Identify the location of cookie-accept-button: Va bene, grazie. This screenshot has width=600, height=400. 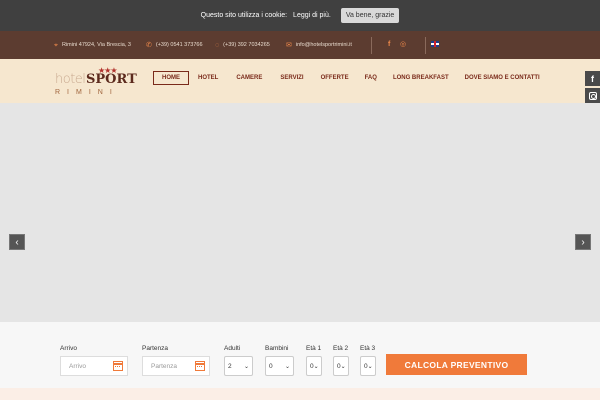
(370, 15).